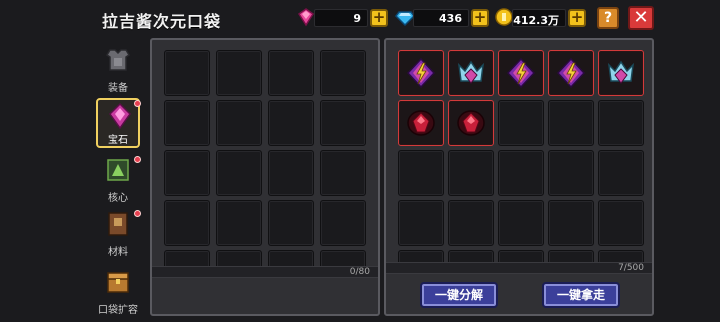 The width and height of the screenshot is (720, 322). I want to click on pink-gem-icon, so click(306, 17).